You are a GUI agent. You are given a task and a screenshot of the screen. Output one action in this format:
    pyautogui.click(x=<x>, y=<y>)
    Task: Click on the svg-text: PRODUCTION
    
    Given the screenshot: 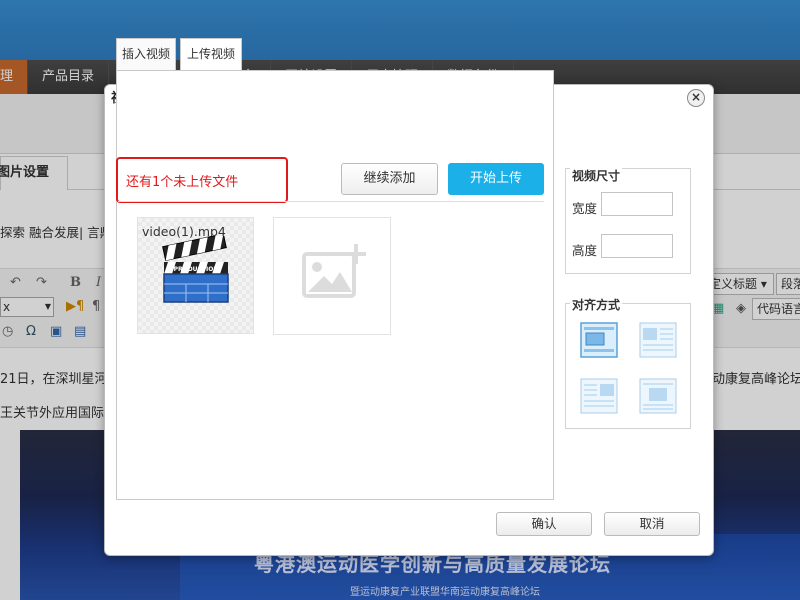 What is the action you would take?
    pyautogui.click(x=196, y=269)
    